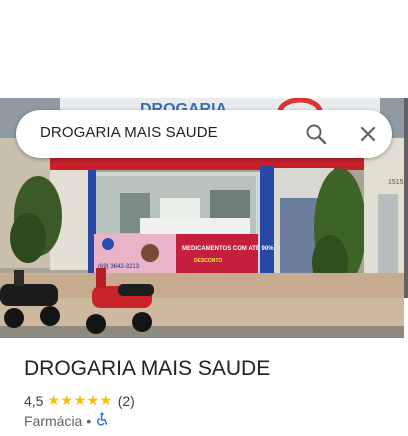 This screenshot has width=408, height=436. I want to click on svg-text: MEDICAMENTOS COM ATÉ 90%, so click(228, 248).